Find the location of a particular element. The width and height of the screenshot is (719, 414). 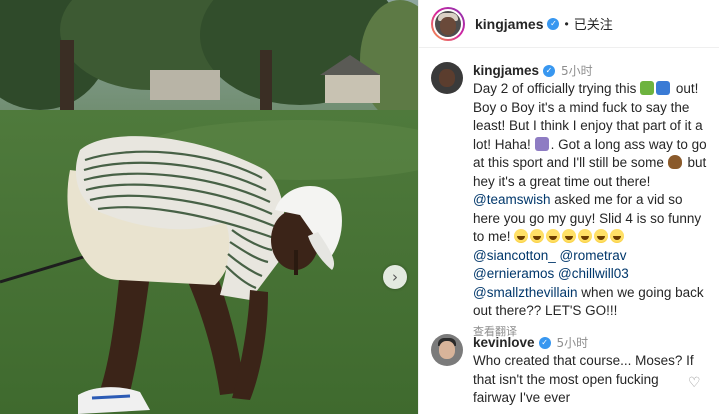

mention-link: @teamswish is located at coordinates (511, 199).